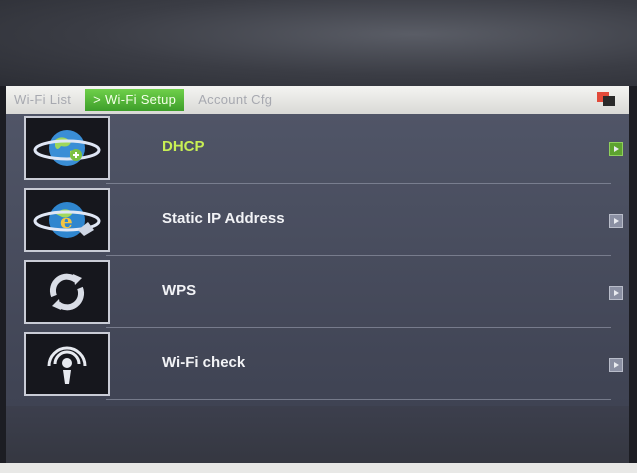 The width and height of the screenshot is (637, 473). Describe the element at coordinates (235, 100) in the screenshot. I see `tab-account-cfg: Account Cfg` at that location.